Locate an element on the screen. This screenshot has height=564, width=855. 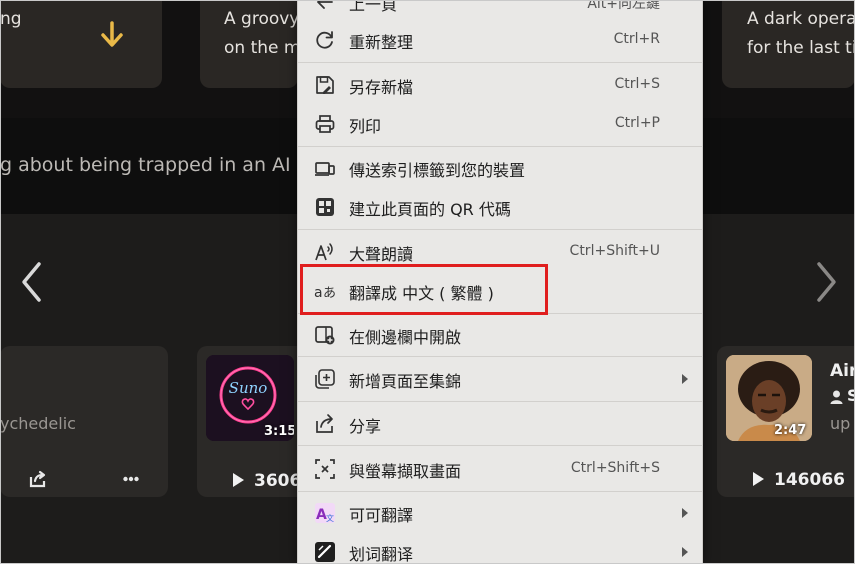
menu-item-label: 傳送索引標籤到您的裝置 is located at coordinates (437, 170).